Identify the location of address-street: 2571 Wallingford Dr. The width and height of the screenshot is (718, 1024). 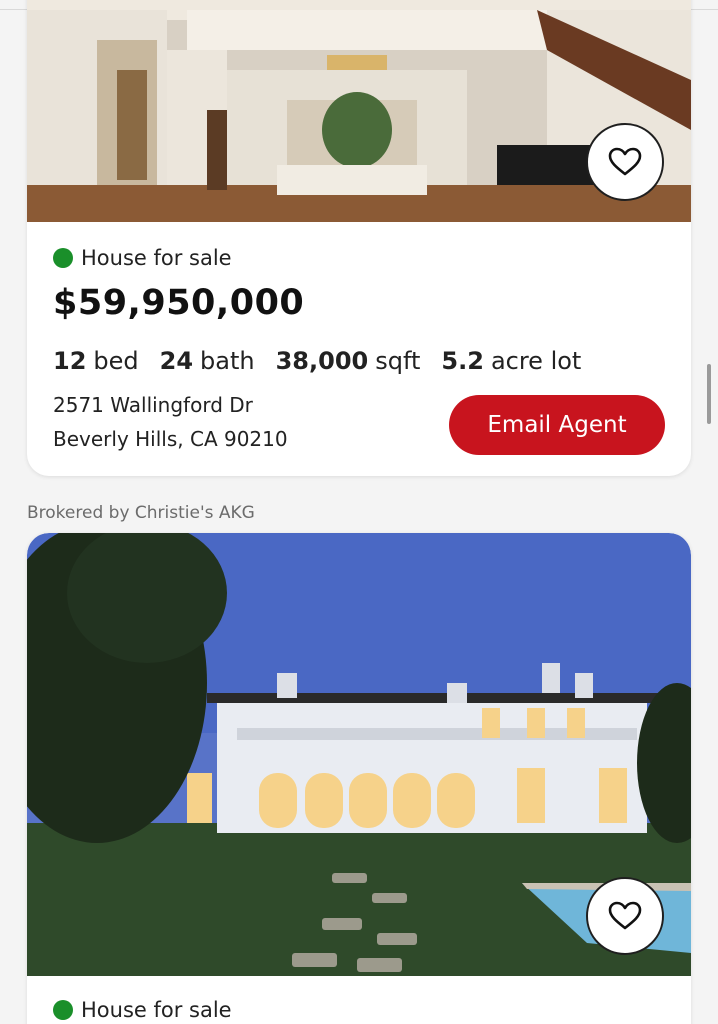
(153, 405).